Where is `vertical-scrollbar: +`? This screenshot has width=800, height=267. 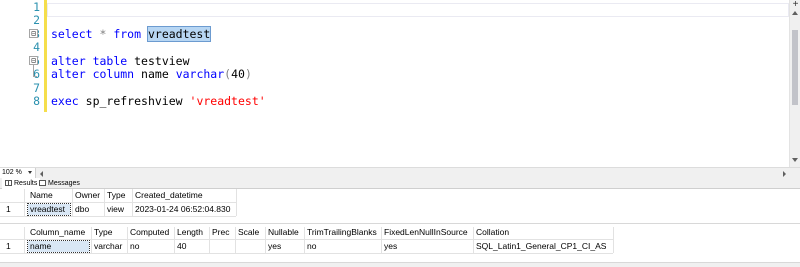 vertical-scrollbar: + is located at coordinates (794, 83).